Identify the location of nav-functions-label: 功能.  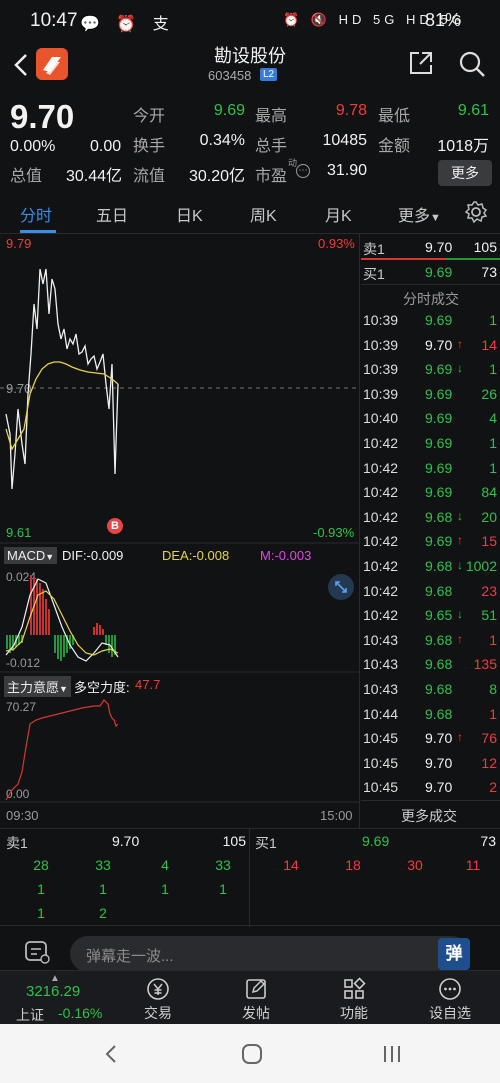
(354, 1013).